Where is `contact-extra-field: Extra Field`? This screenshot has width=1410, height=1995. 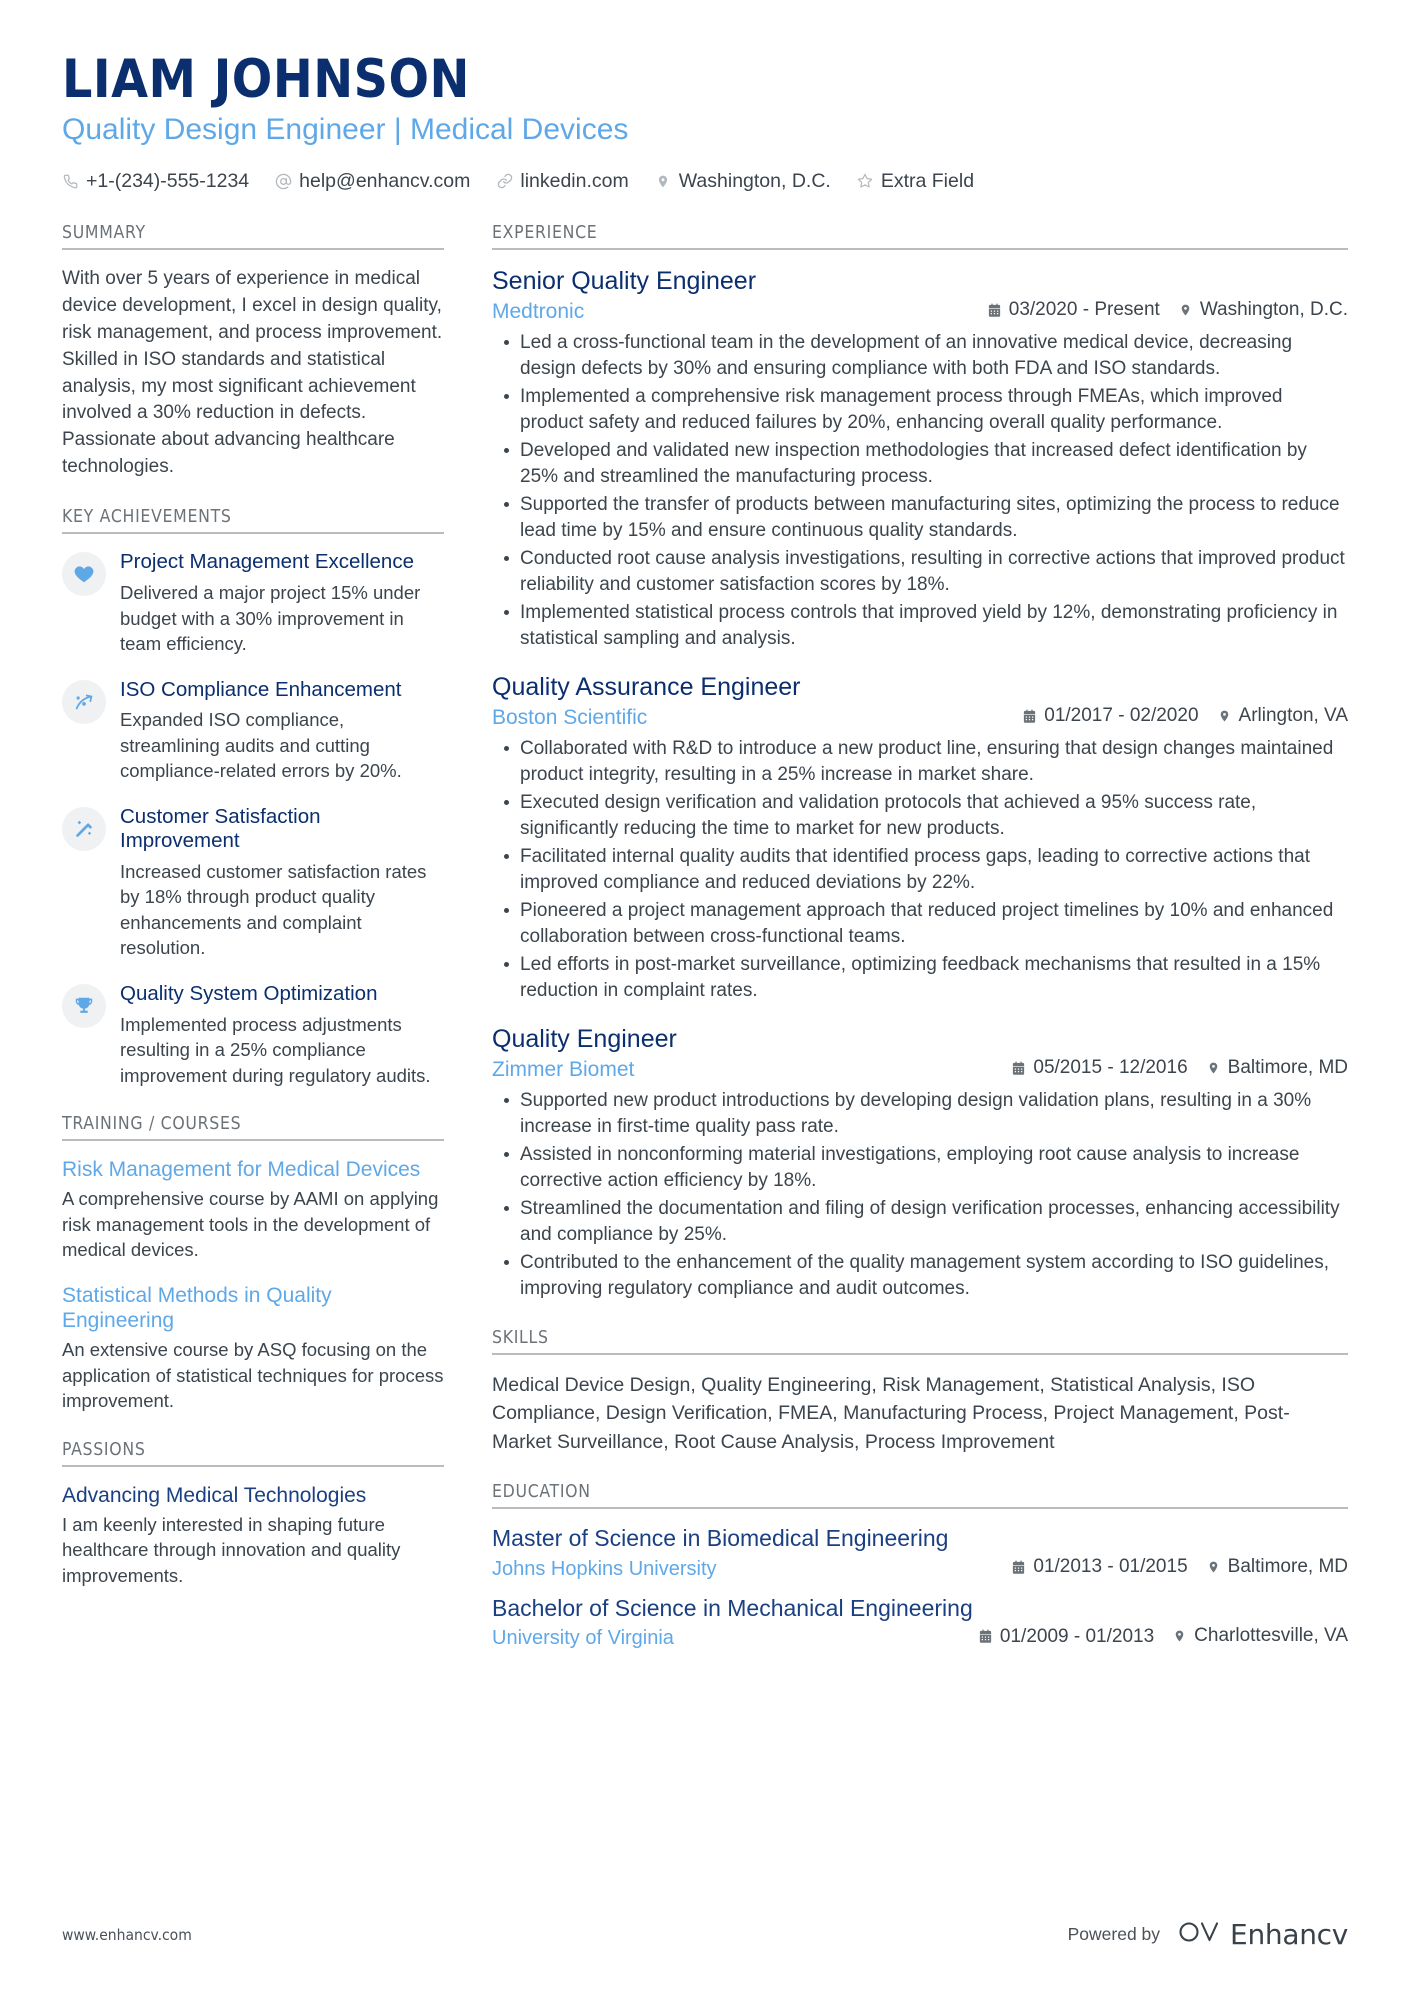
contact-extra-field: Extra Field is located at coordinates (915, 181).